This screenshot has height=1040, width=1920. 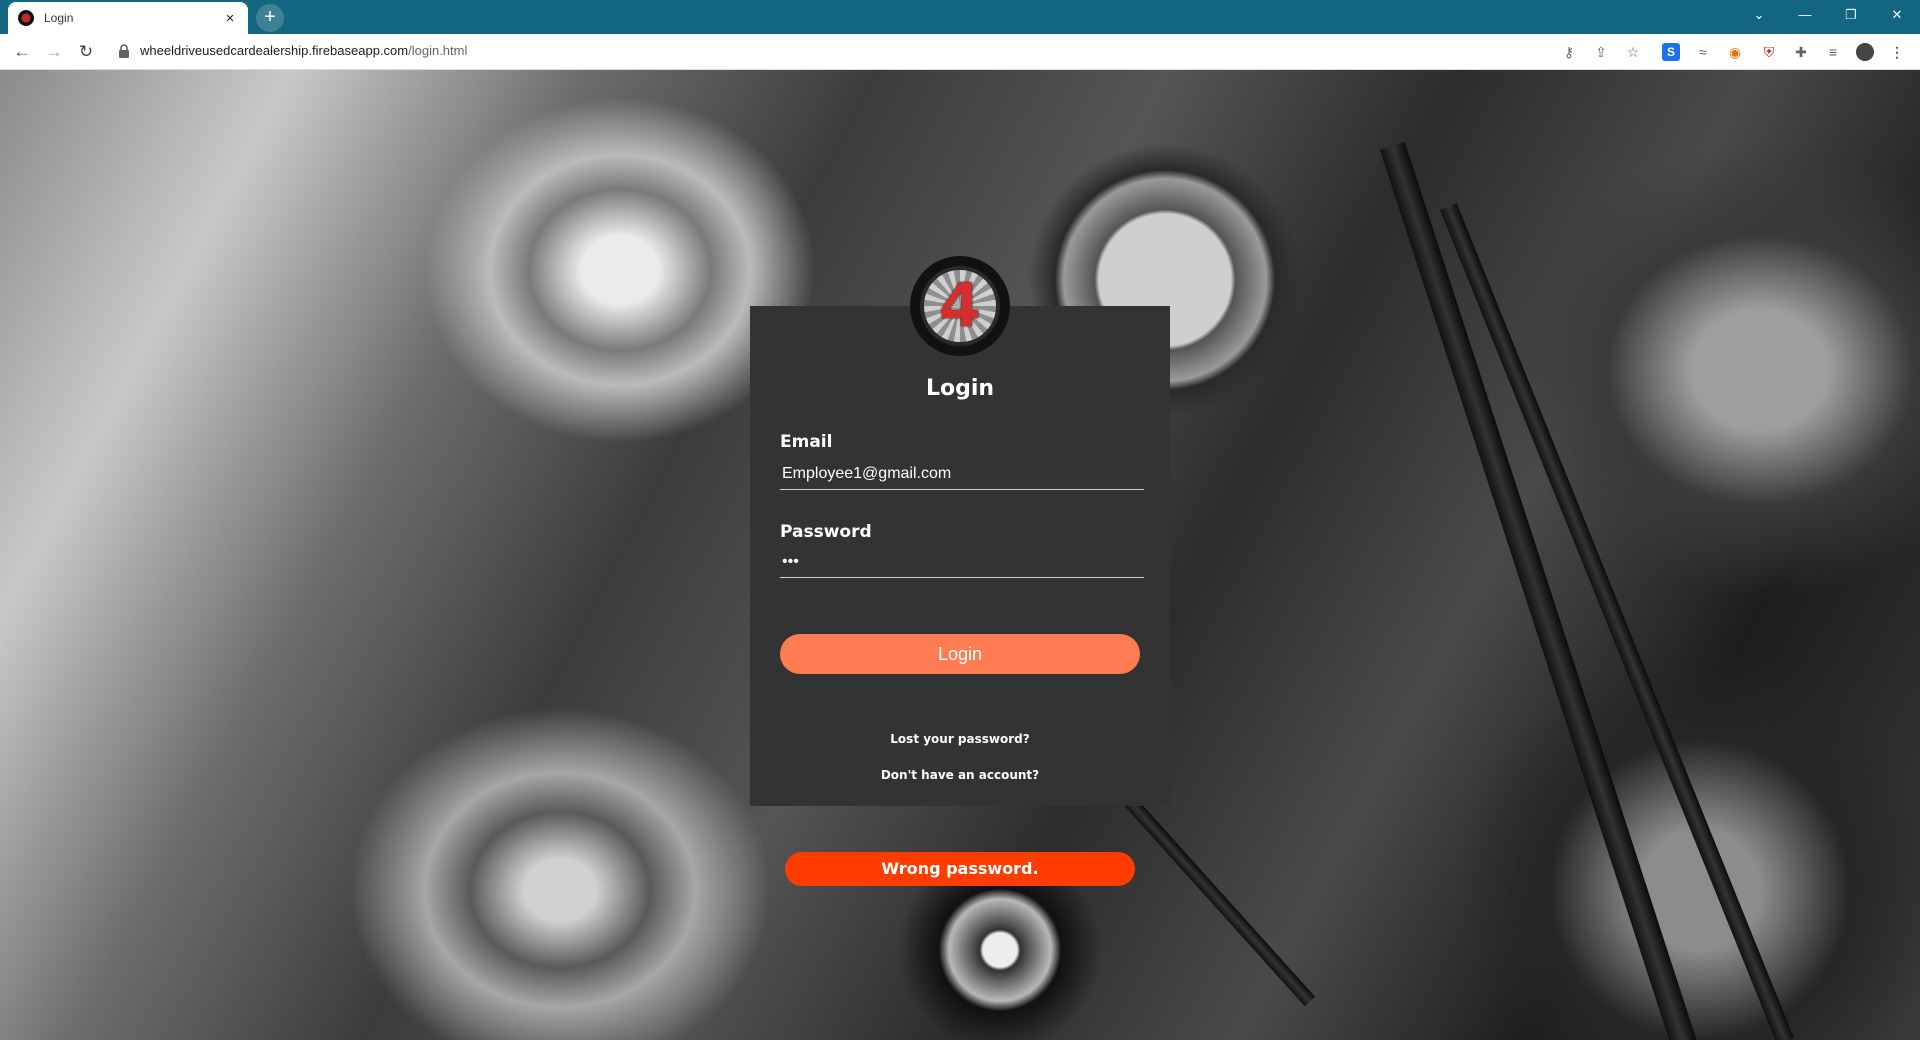 What do you see at coordinates (26, 18) in the screenshot?
I see `site-favicon-icon` at bounding box center [26, 18].